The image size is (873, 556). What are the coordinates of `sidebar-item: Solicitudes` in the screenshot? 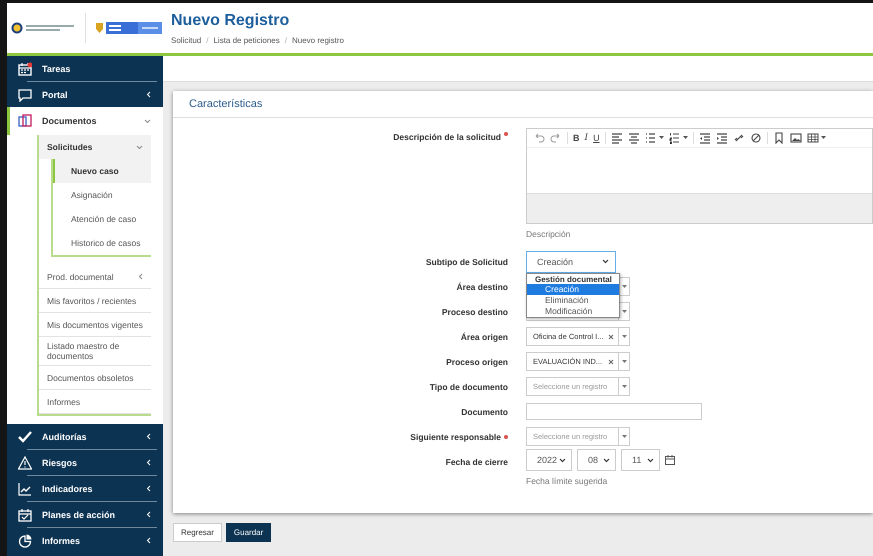 It's located at (95, 147).